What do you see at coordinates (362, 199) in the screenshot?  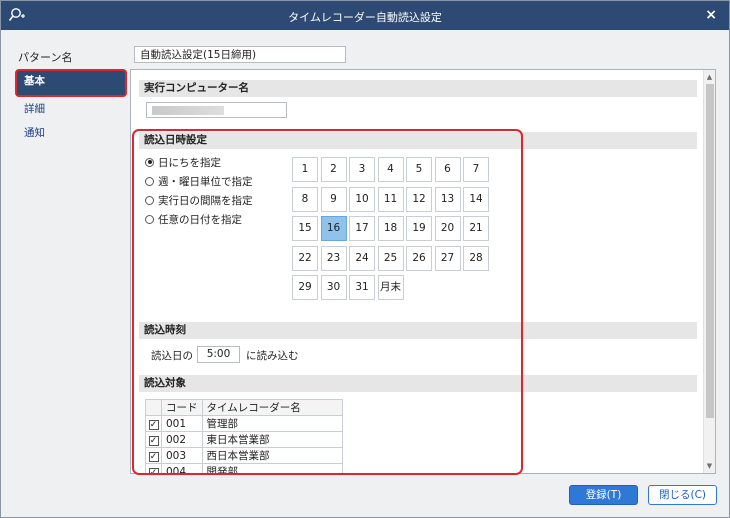 I see `day-cell: 10` at bounding box center [362, 199].